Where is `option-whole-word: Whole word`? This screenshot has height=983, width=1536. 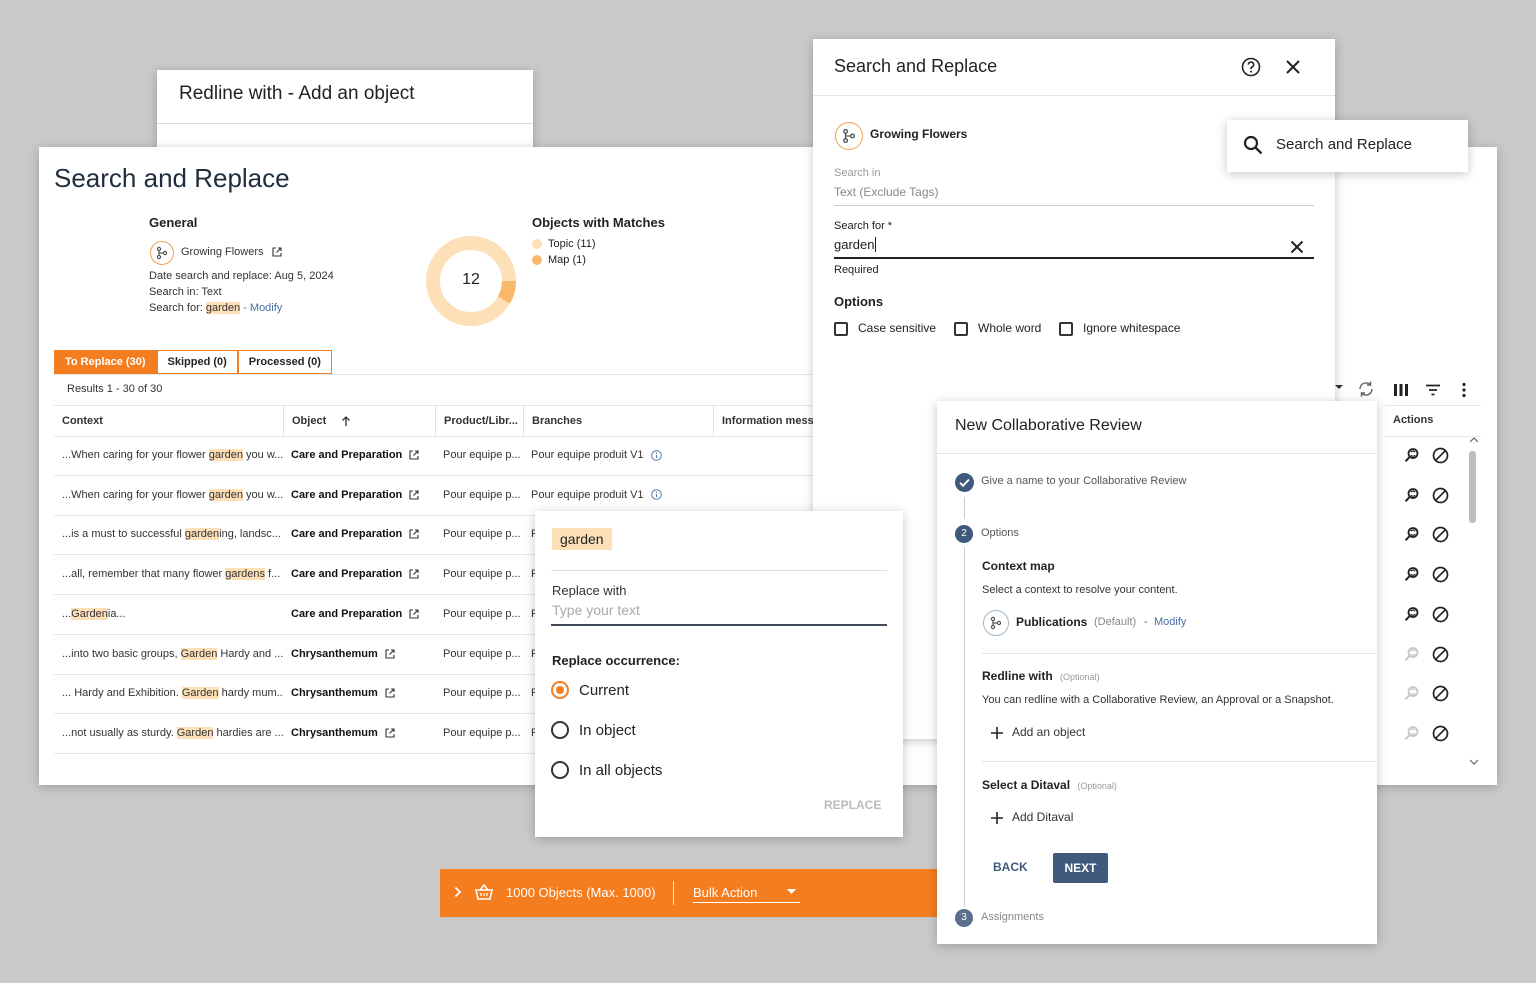
option-whole-word: Whole word is located at coordinates (997, 328).